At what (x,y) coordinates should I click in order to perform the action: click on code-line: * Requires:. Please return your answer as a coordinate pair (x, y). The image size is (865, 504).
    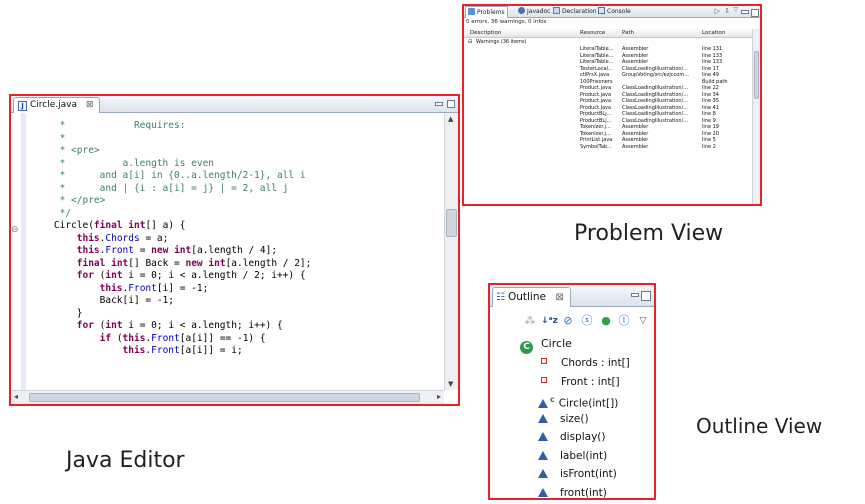
    Looking at the image, I should click on (108, 125).